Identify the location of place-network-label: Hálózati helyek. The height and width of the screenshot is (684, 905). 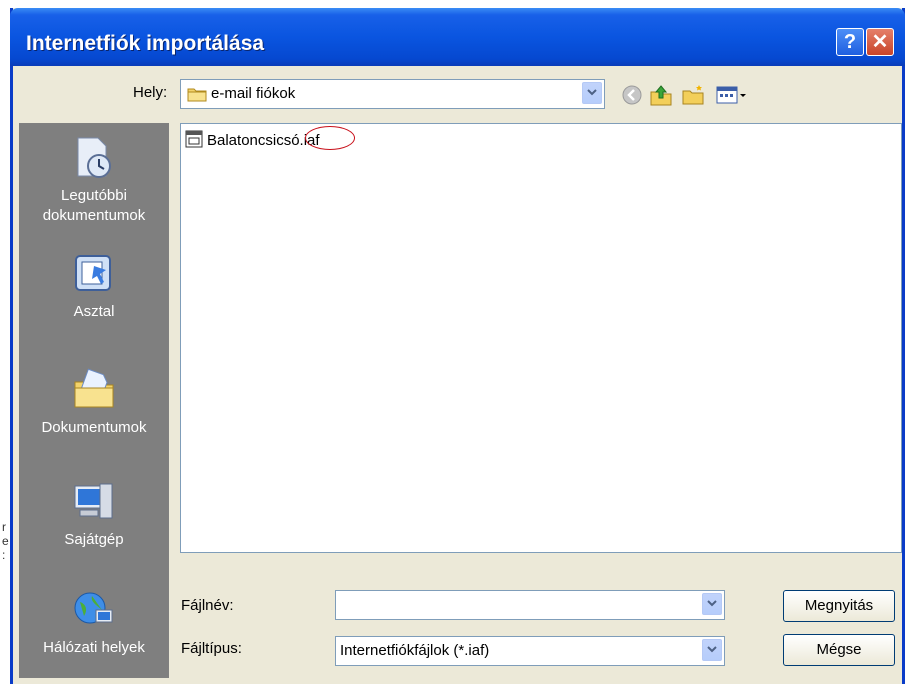
(94, 647).